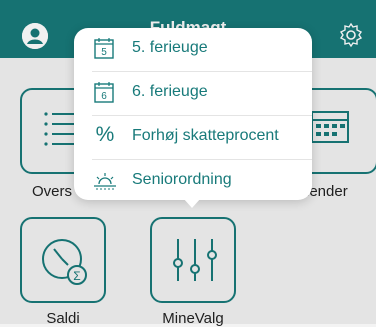  I want to click on menu-item-label: 5. ferieuge, so click(170, 47).